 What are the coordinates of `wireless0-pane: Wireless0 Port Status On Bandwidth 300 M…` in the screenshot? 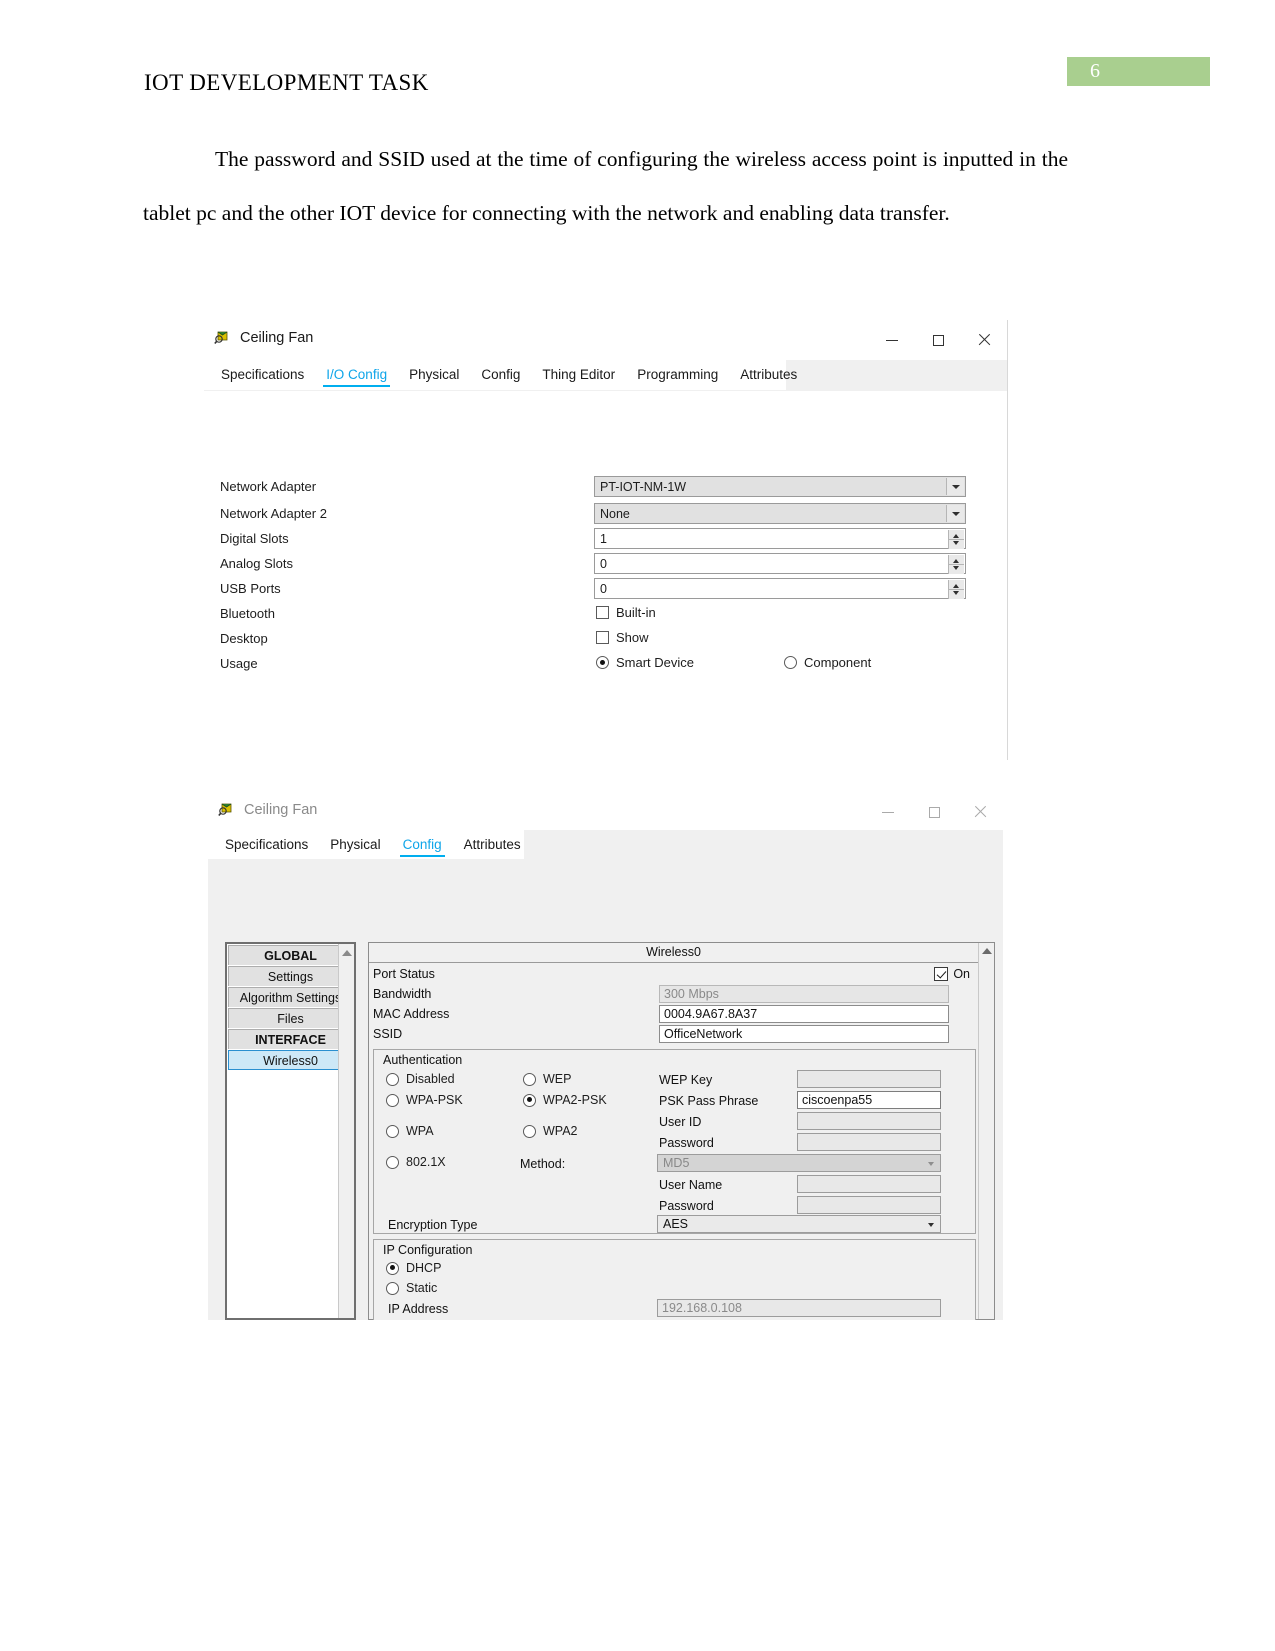 It's located at (681, 1131).